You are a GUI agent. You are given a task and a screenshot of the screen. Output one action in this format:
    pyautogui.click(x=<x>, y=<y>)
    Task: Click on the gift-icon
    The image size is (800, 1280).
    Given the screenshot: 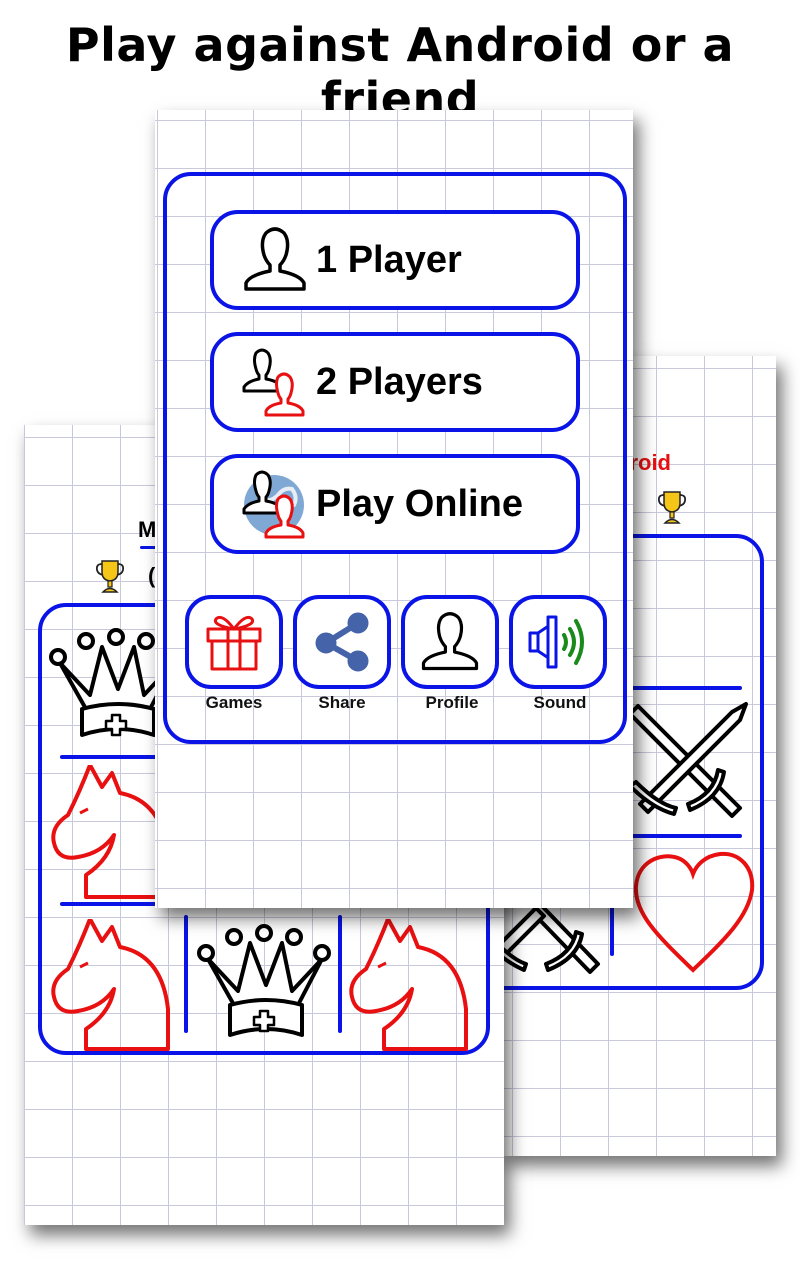 What is the action you would take?
    pyautogui.click(x=234, y=643)
    